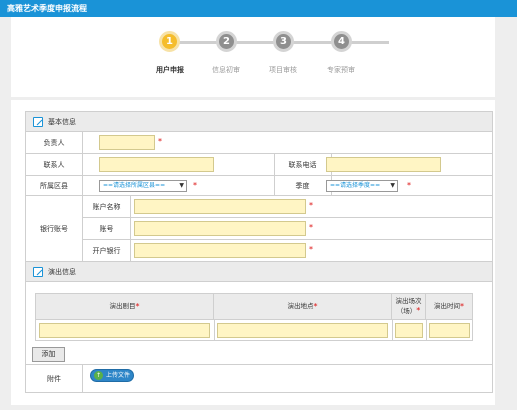 Image resolution: width=517 pixels, height=410 pixels. What do you see at coordinates (62, 272) in the screenshot?
I see `performance-title: 演出信息` at bounding box center [62, 272].